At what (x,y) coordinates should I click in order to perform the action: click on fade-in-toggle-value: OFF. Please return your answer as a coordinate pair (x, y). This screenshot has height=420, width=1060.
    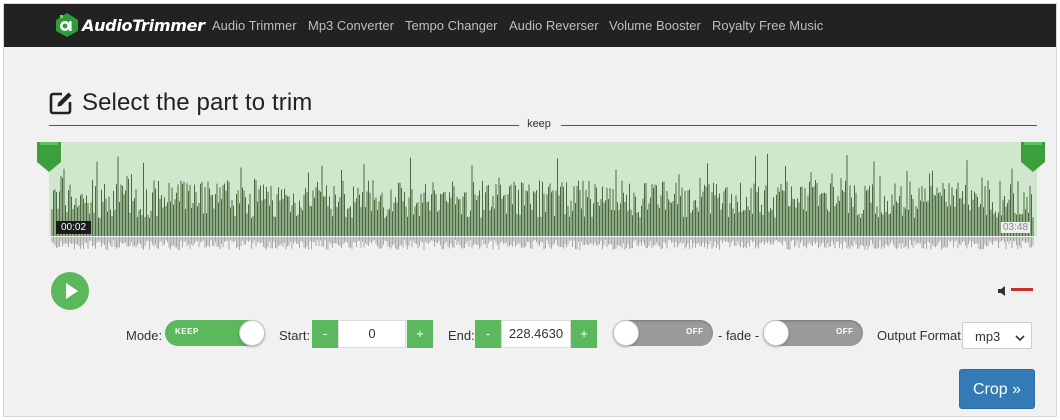
    Looking at the image, I should click on (695, 331).